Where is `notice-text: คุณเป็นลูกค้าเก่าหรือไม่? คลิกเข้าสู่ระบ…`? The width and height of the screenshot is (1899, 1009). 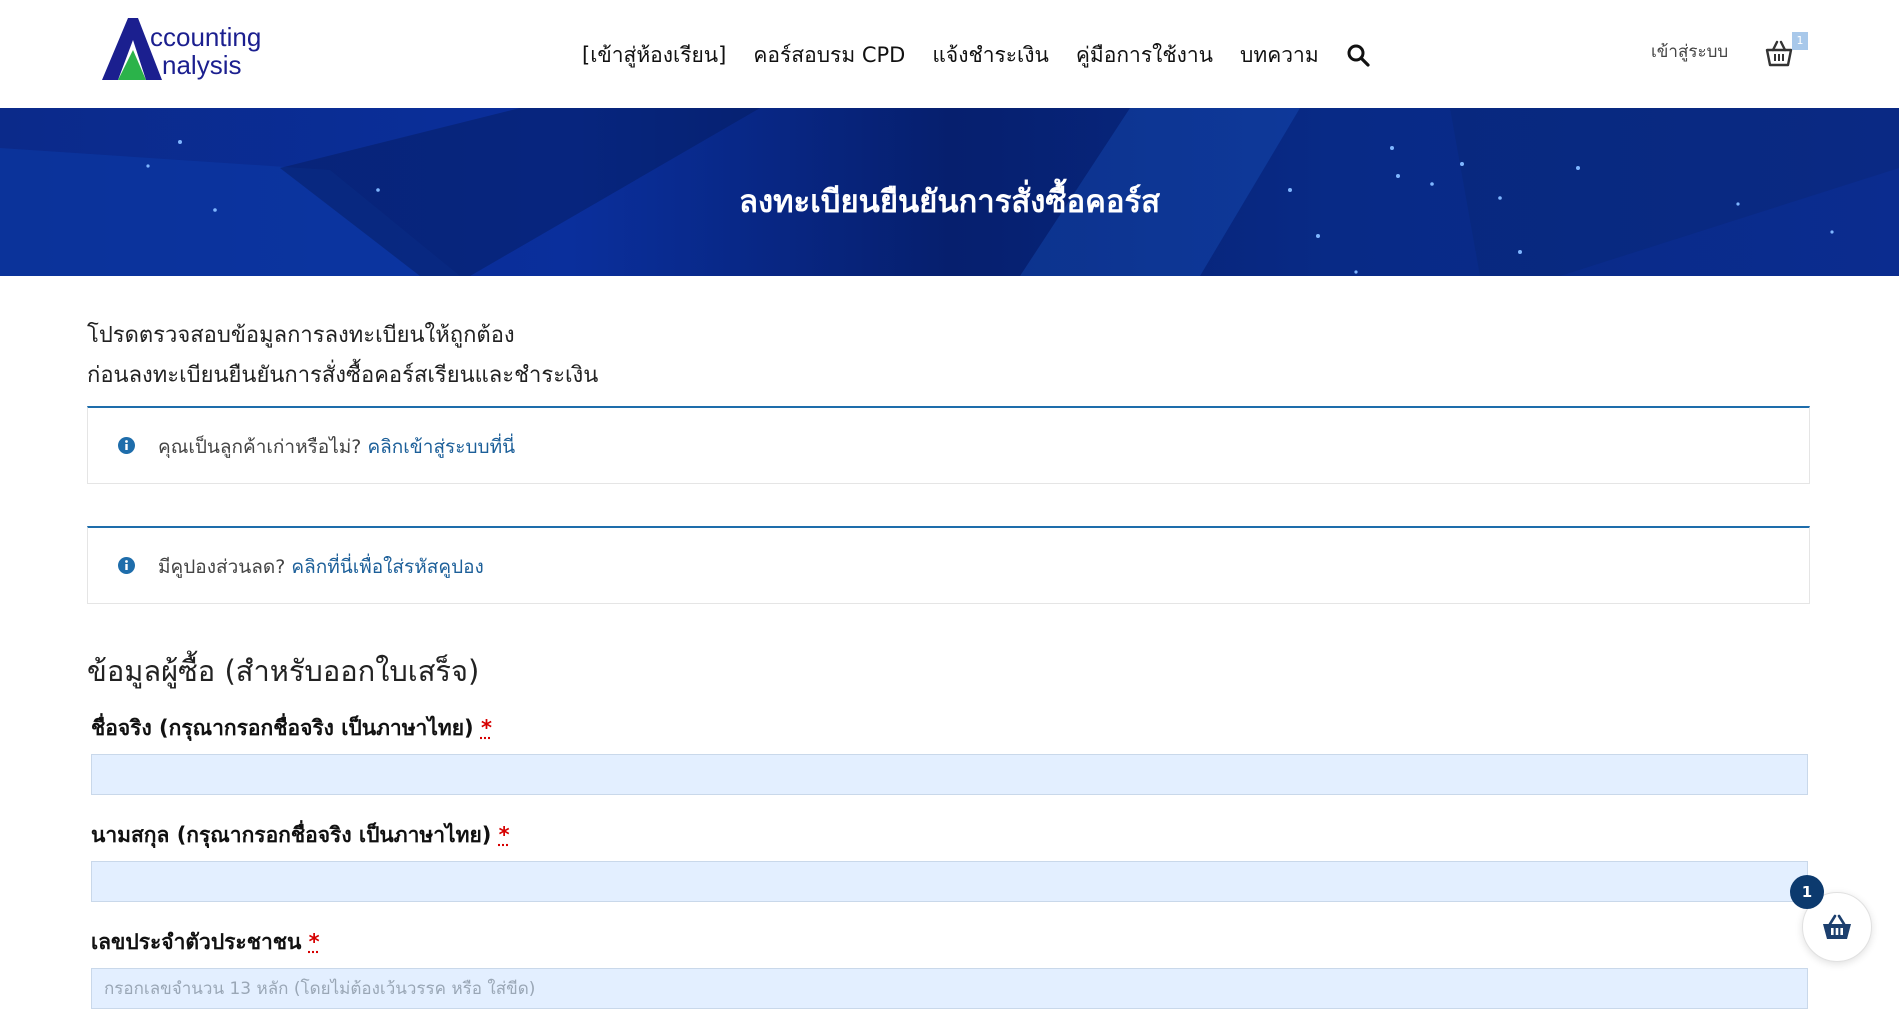 notice-text: คุณเป็นลูกค้าเก่าหรือไม่? คลิกเข้าสู่ระบ… is located at coordinates (336, 447).